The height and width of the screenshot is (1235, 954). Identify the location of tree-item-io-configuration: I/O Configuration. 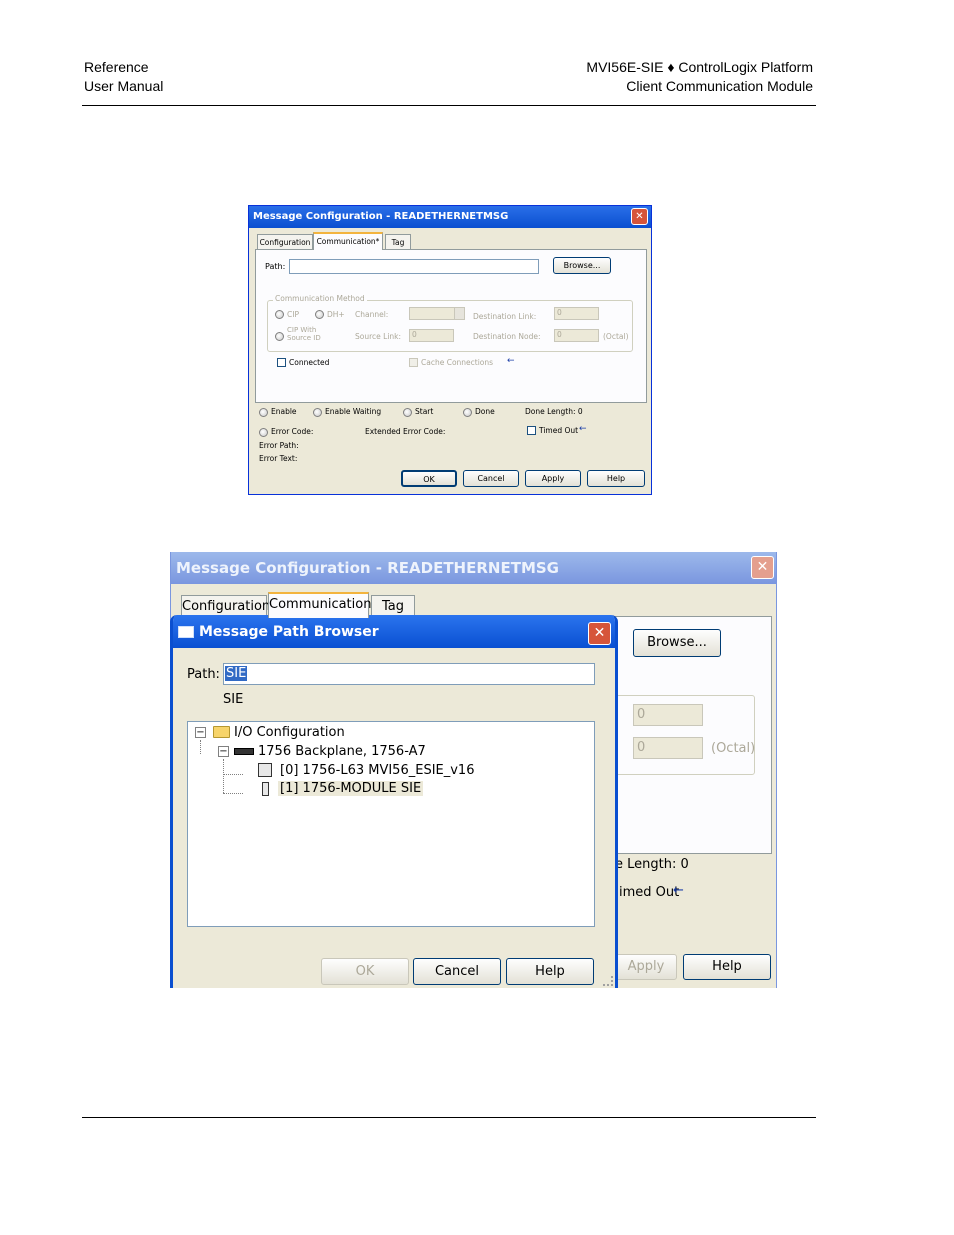
(289, 732).